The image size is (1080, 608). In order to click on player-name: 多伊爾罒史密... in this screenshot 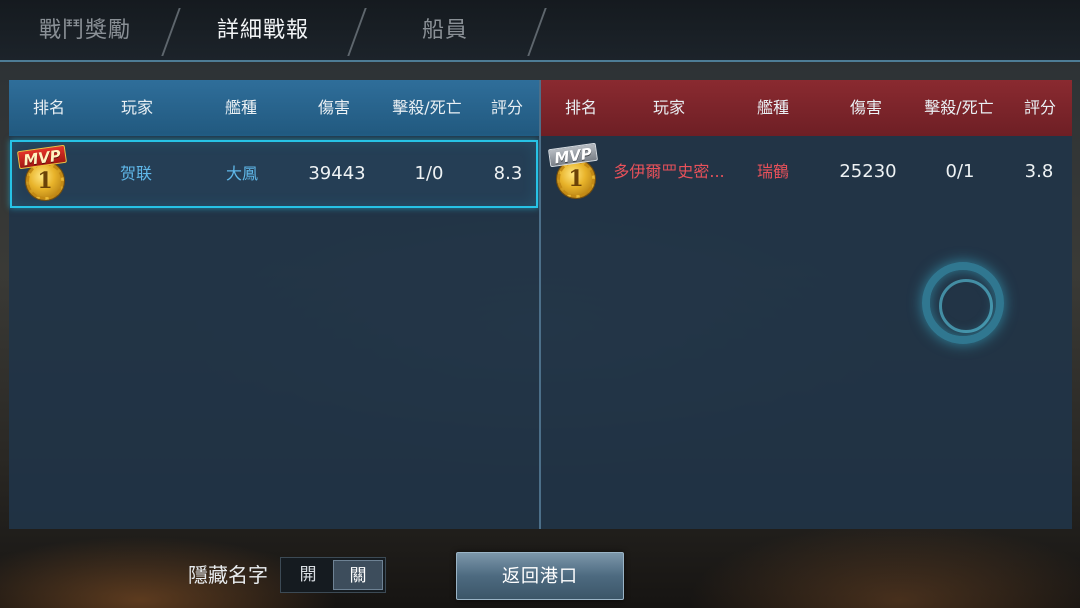, I will do `click(669, 171)`.